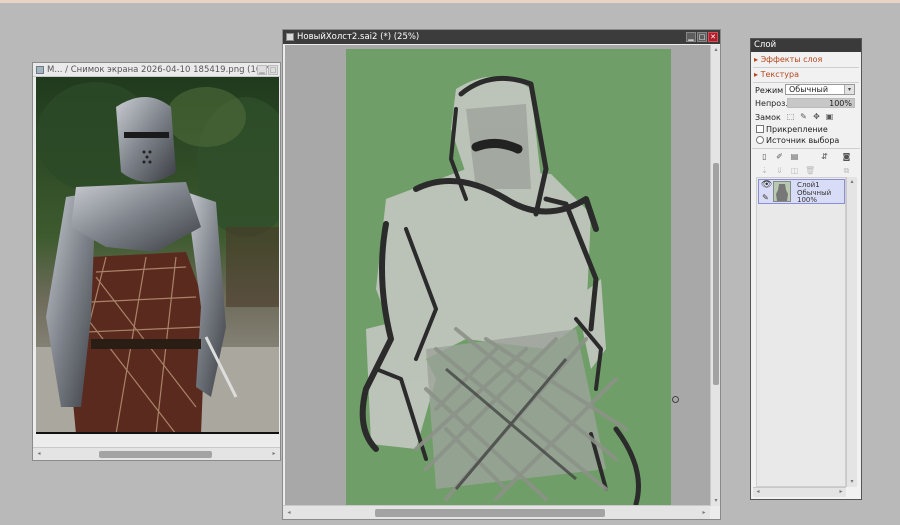 The image size is (900, 525). Describe the element at coordinates (779, 156) in the screenshot. I see `new-linework-layer-icon: ✐` at that location.